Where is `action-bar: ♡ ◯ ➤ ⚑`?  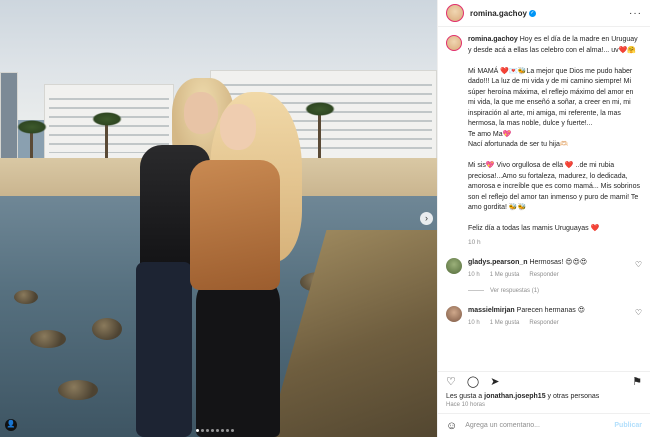 action-bar: ♡ ◯ ➤ ⚑ is located at coordinates (544, 382).